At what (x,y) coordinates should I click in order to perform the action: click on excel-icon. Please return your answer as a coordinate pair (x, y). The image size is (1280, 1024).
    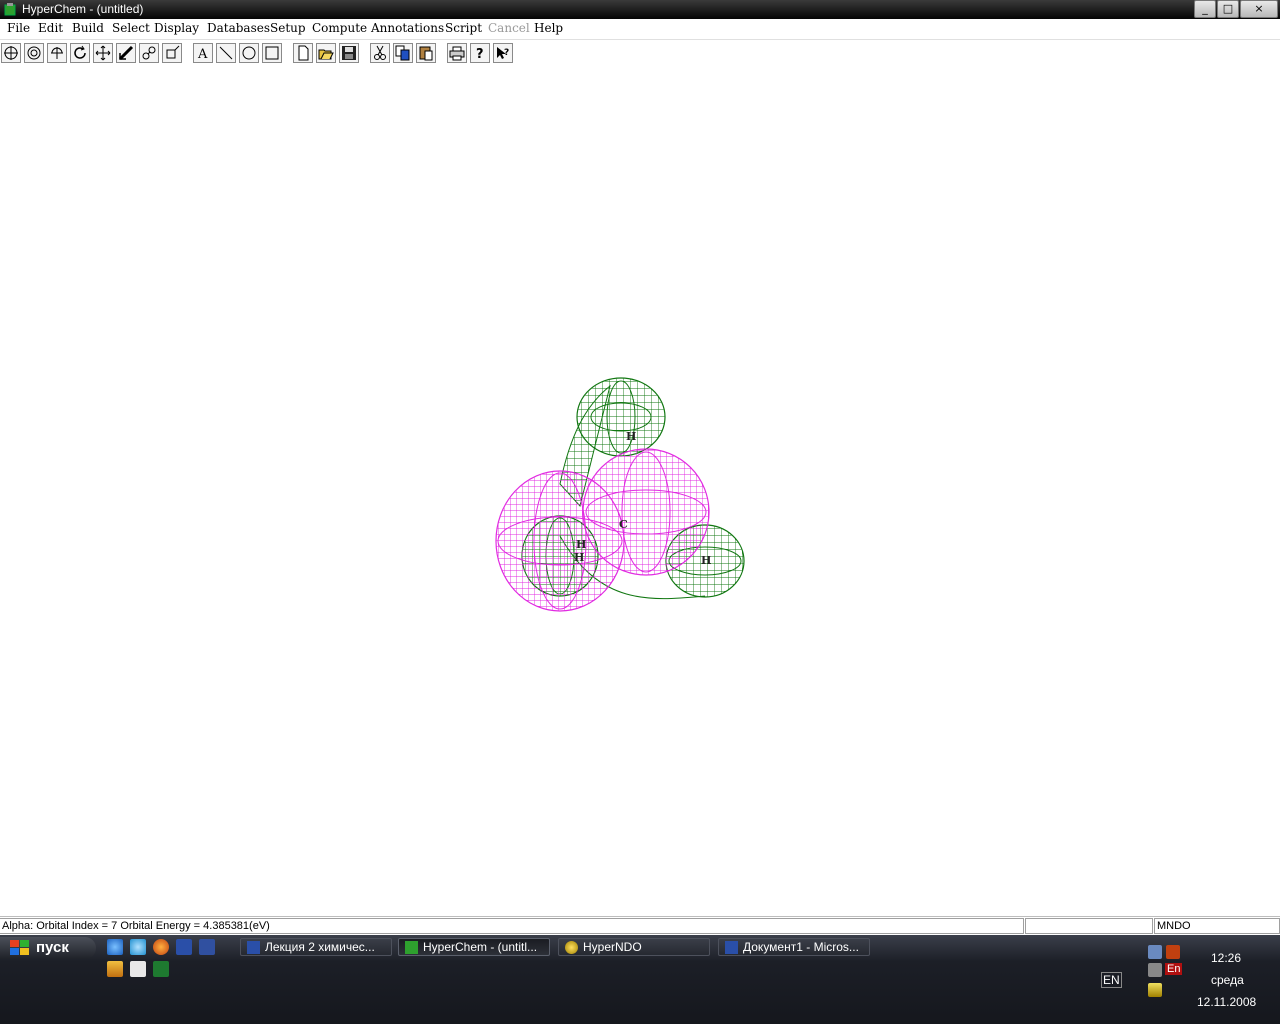
    Looking at the image, I should click on (161, 969).